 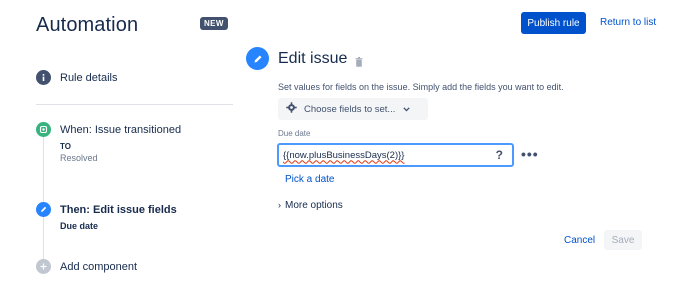 I want to click on due-date-input: {{now.plusBusinessDays(2)}} ?, so click(x=395, y=155).